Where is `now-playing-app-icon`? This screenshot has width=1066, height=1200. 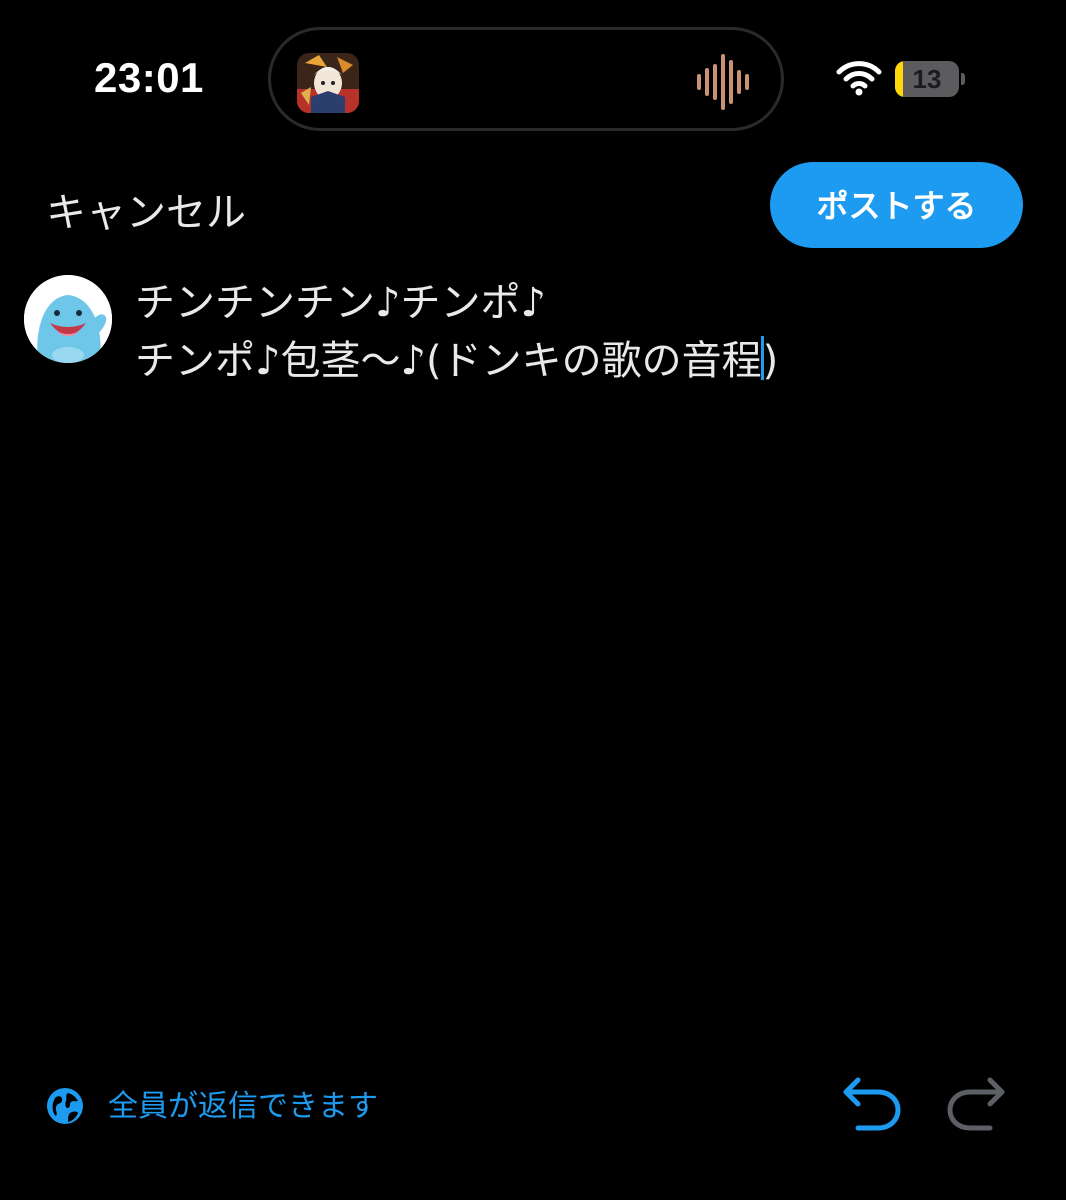 now-playing-app-icon is located at coordinates (328, 83).